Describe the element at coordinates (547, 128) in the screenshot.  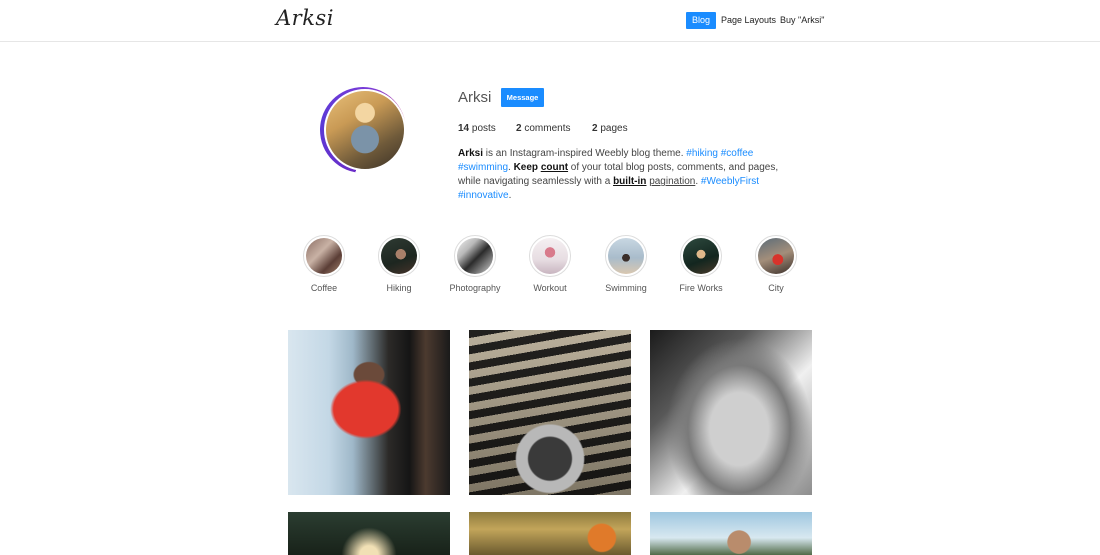
I see `stat-comments-label: comments` at that location.